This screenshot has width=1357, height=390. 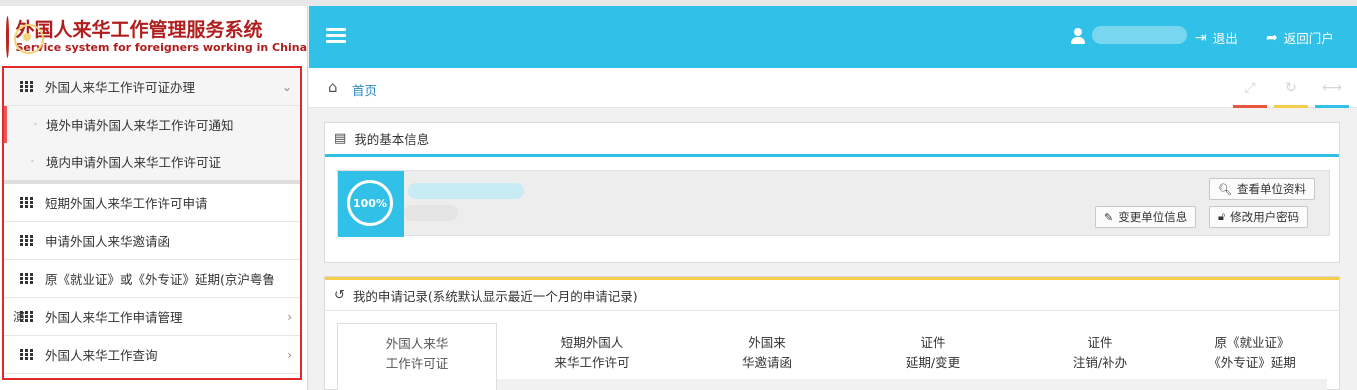 I want to click on tab-work-permit: 外国人来华 工作许可证, so click(x=417, y=356).